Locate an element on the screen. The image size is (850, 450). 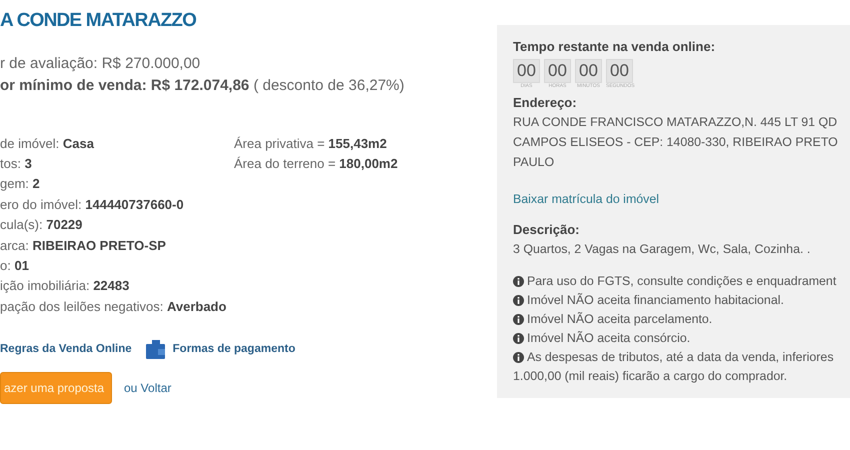
detail-line: de imóvel: Casa is located at coordinates (47, 143).